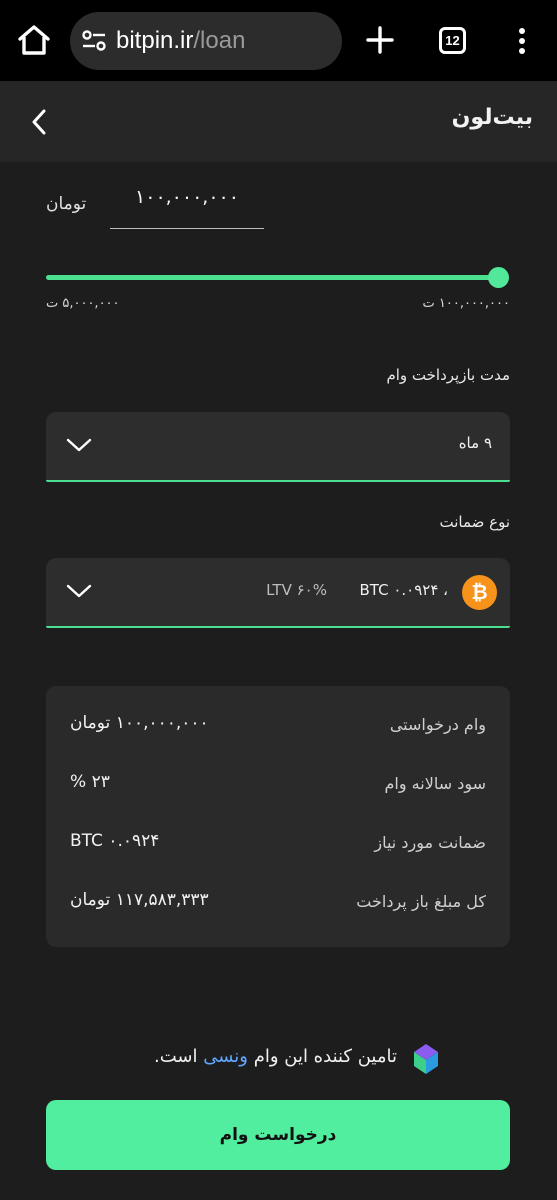 Image resolution: width=557 pixels, height=1200 pixels. I want to click on amount-input: ۱۰۰,۰۰۰,۰۰۰, so click(187, 197).